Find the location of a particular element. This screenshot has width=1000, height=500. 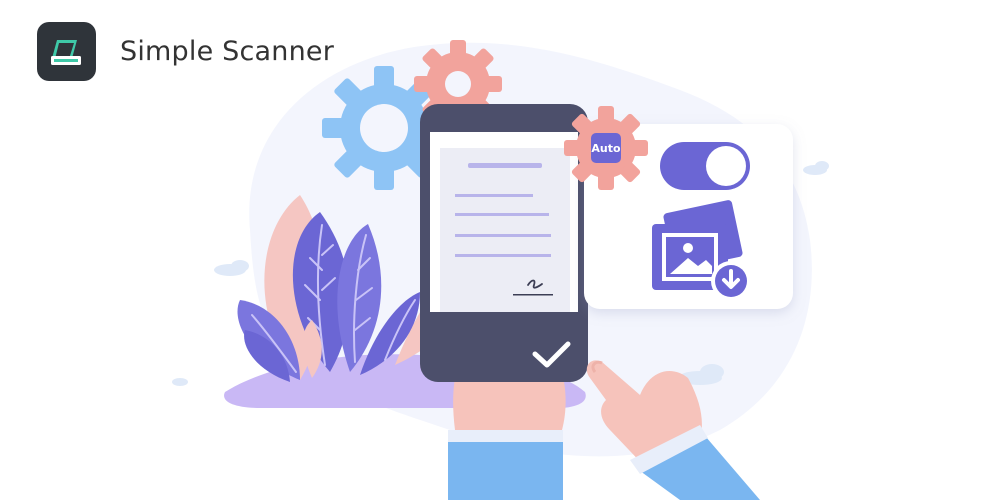

phone-device is located at coordinates (504, 243).